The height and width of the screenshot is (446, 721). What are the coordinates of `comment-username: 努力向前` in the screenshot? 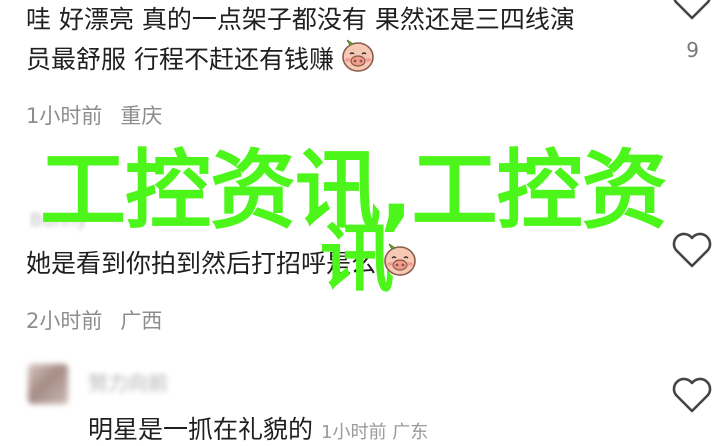 It's located at (128, 381).